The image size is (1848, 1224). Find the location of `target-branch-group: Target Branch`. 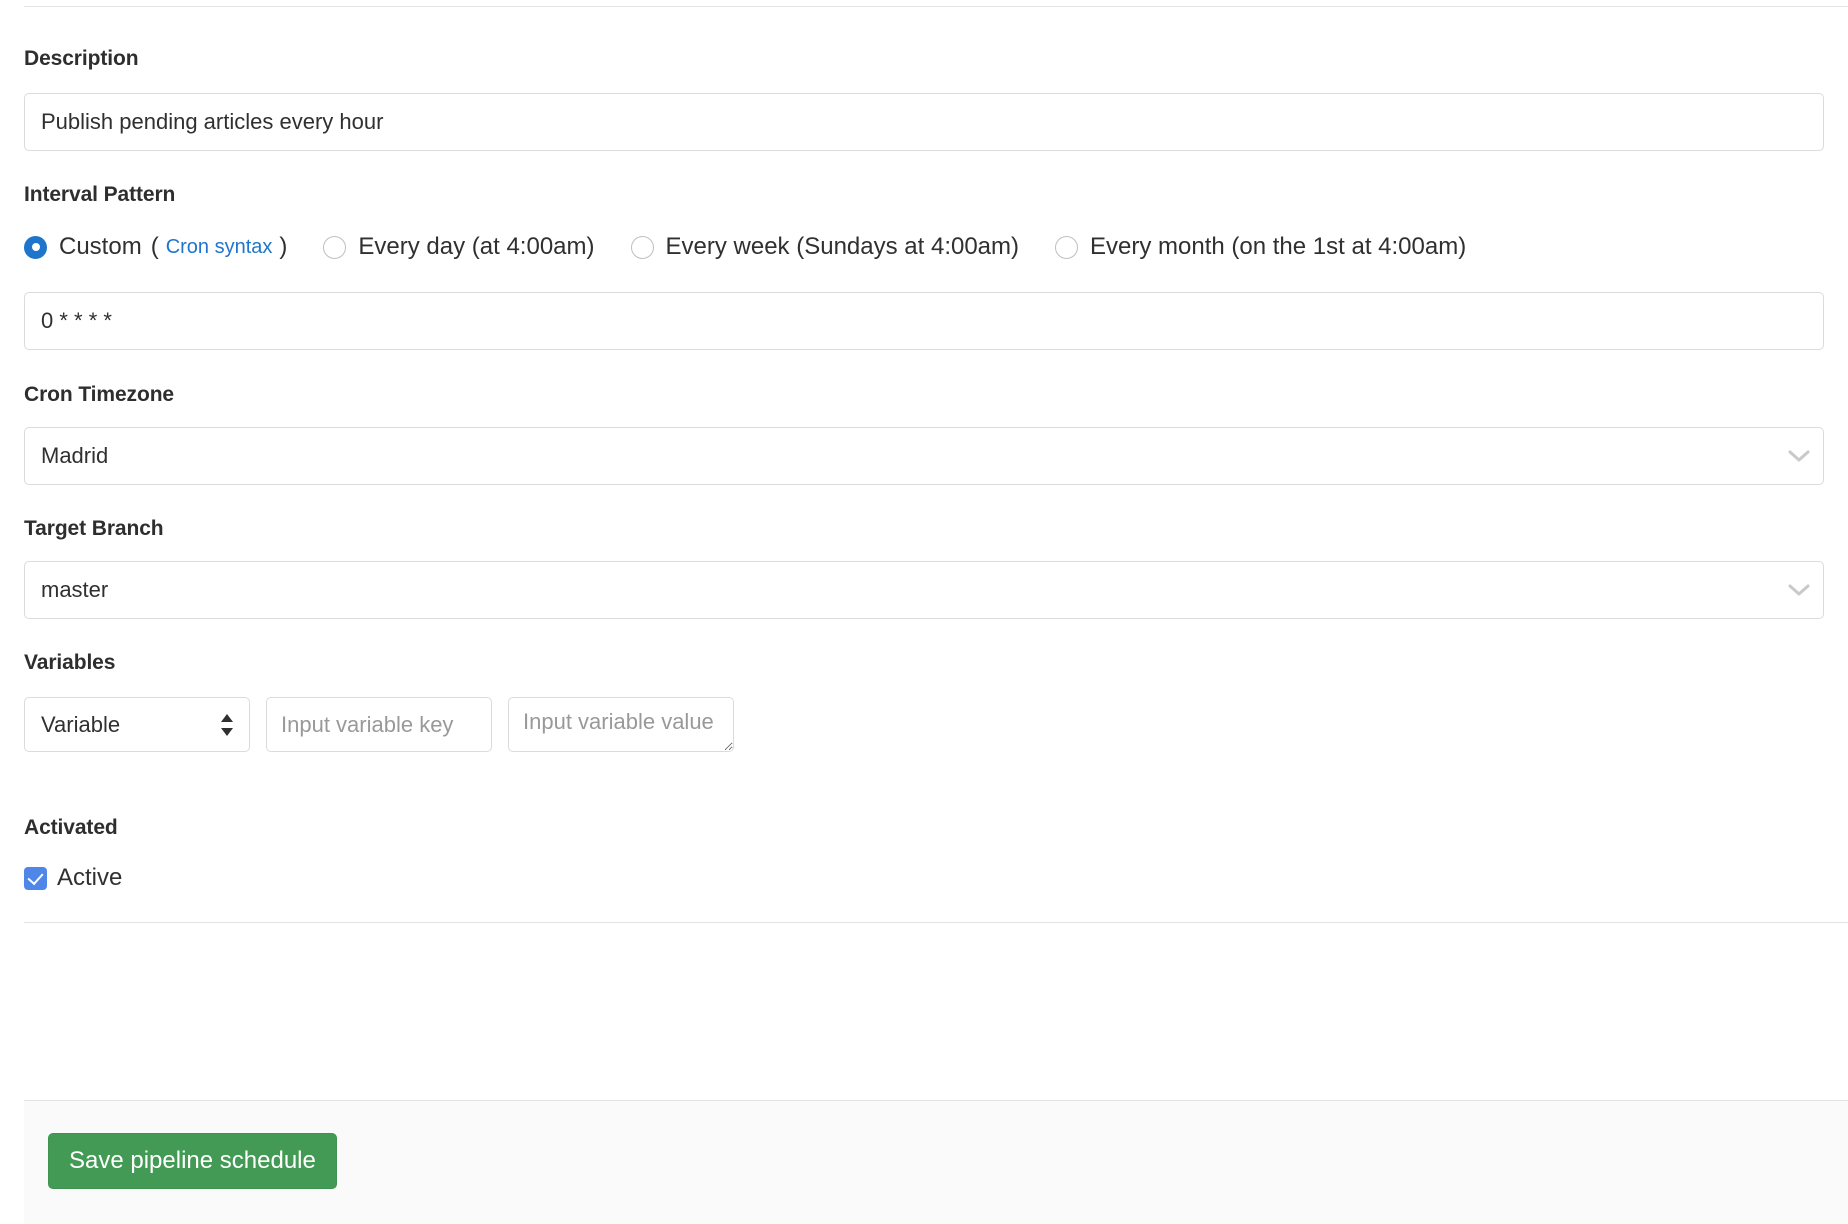

target-branch-group: Target Branch is located at coordinates (94, 528).